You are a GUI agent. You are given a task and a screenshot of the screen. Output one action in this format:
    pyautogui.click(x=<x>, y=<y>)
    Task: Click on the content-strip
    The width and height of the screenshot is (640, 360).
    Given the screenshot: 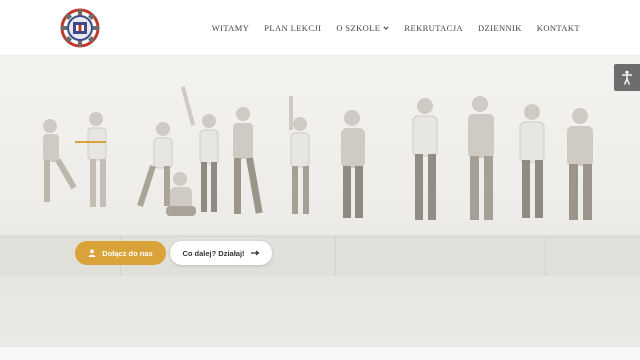 What is the action you would take?
    pyautogui.click(x=320, y=353)
    